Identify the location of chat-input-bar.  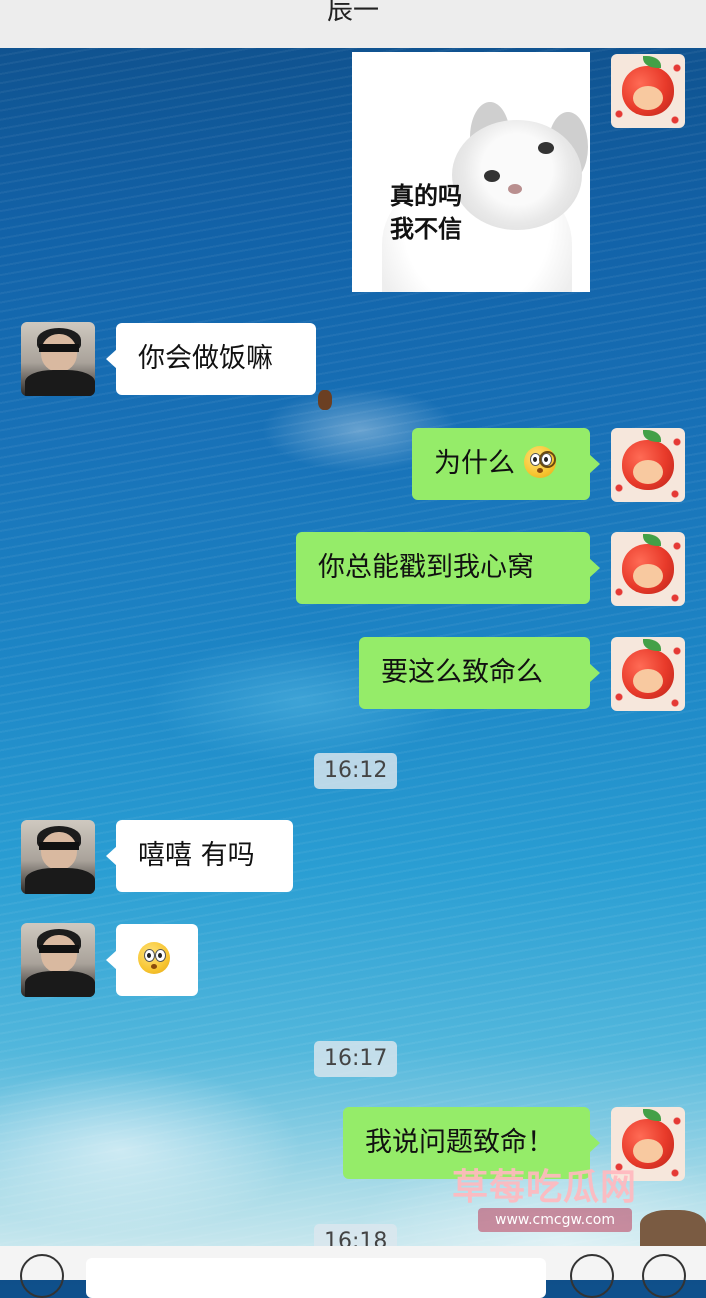
(353, 1272).